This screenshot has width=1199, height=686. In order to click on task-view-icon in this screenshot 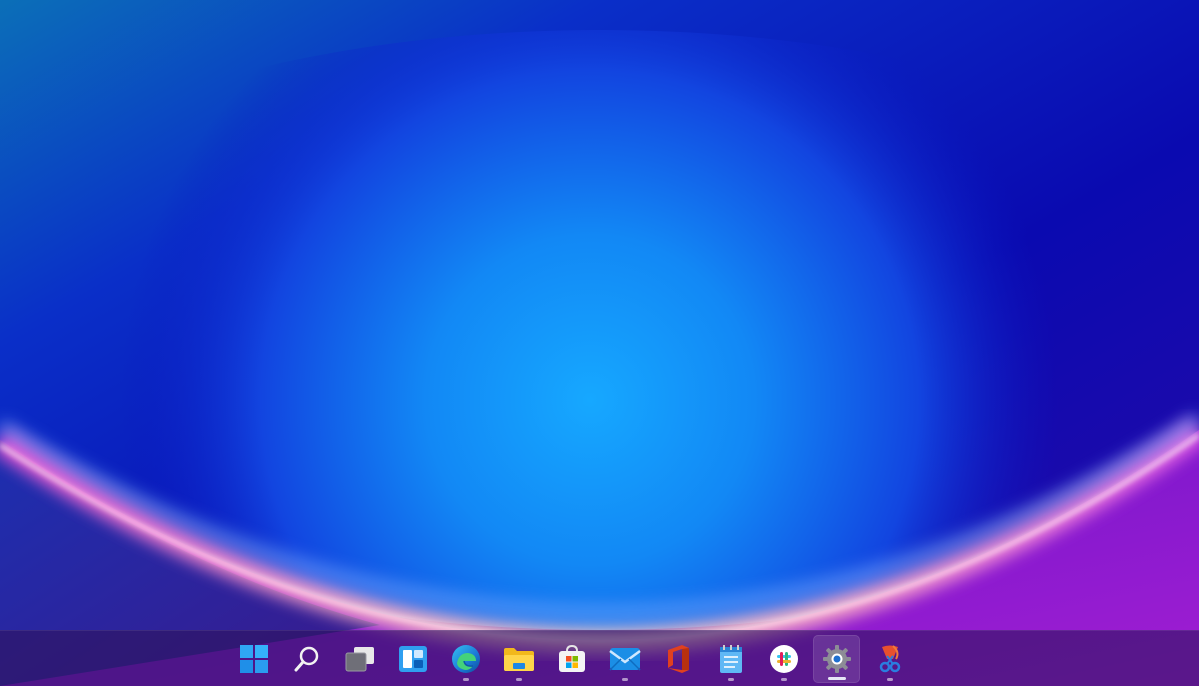, I will do `click(359, 659)`.